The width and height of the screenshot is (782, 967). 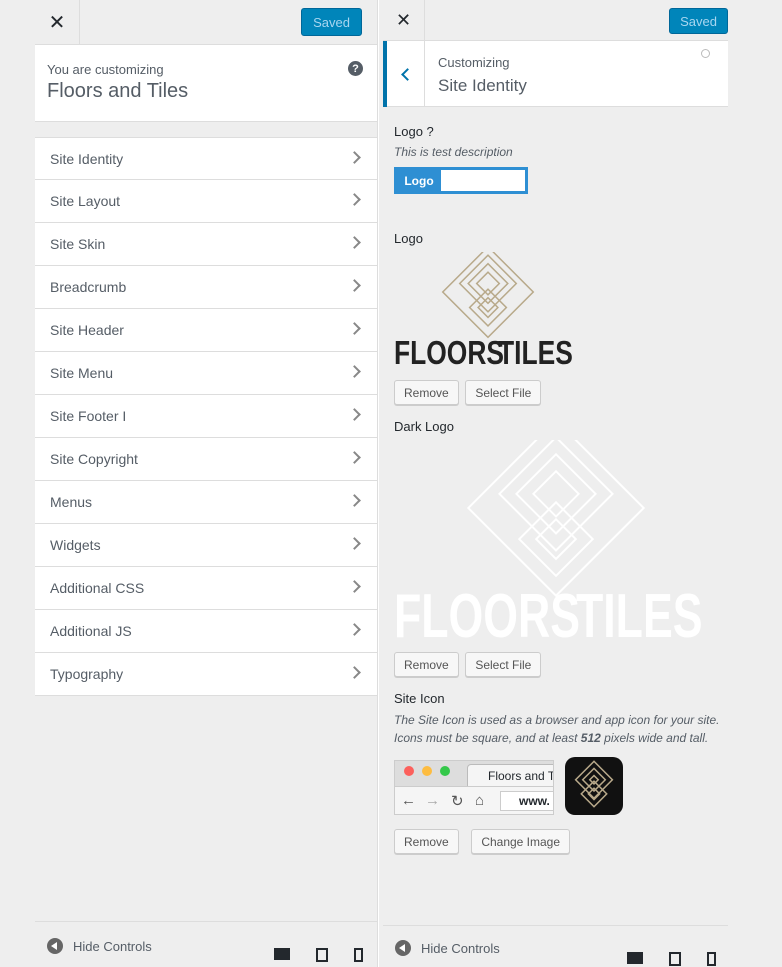 What do you see at coordinates (426, 841) in the screenshot?
I see `site-icon-remove-button: Remove` at bounding box center [426, 841].